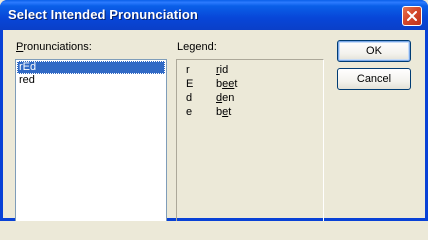 The width and height of the screenshot is (428, 240). What do you see at coordinates (214, 15) in the screenshot?
I see `title-bar: Select Intended Pronunciation` at bounding box center [214, 15].